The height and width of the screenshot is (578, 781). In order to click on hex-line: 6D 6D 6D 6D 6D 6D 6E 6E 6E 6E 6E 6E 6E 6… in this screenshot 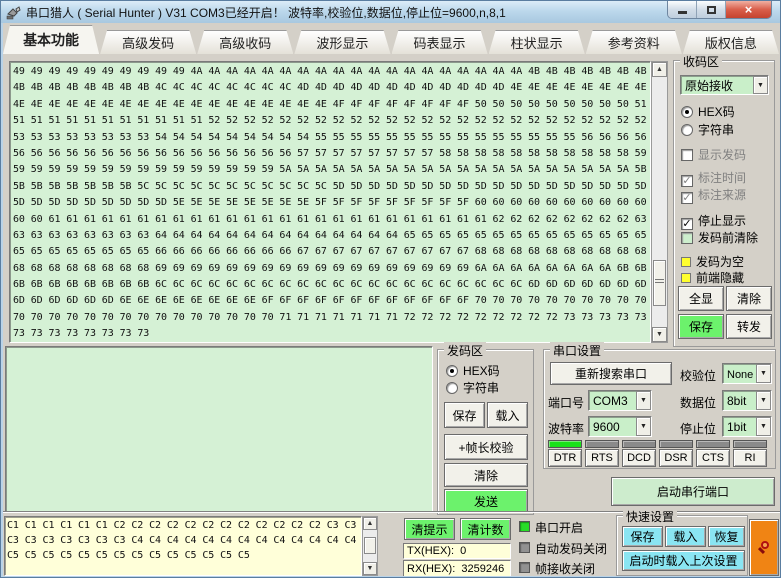, I will do `click(330, 301)`.